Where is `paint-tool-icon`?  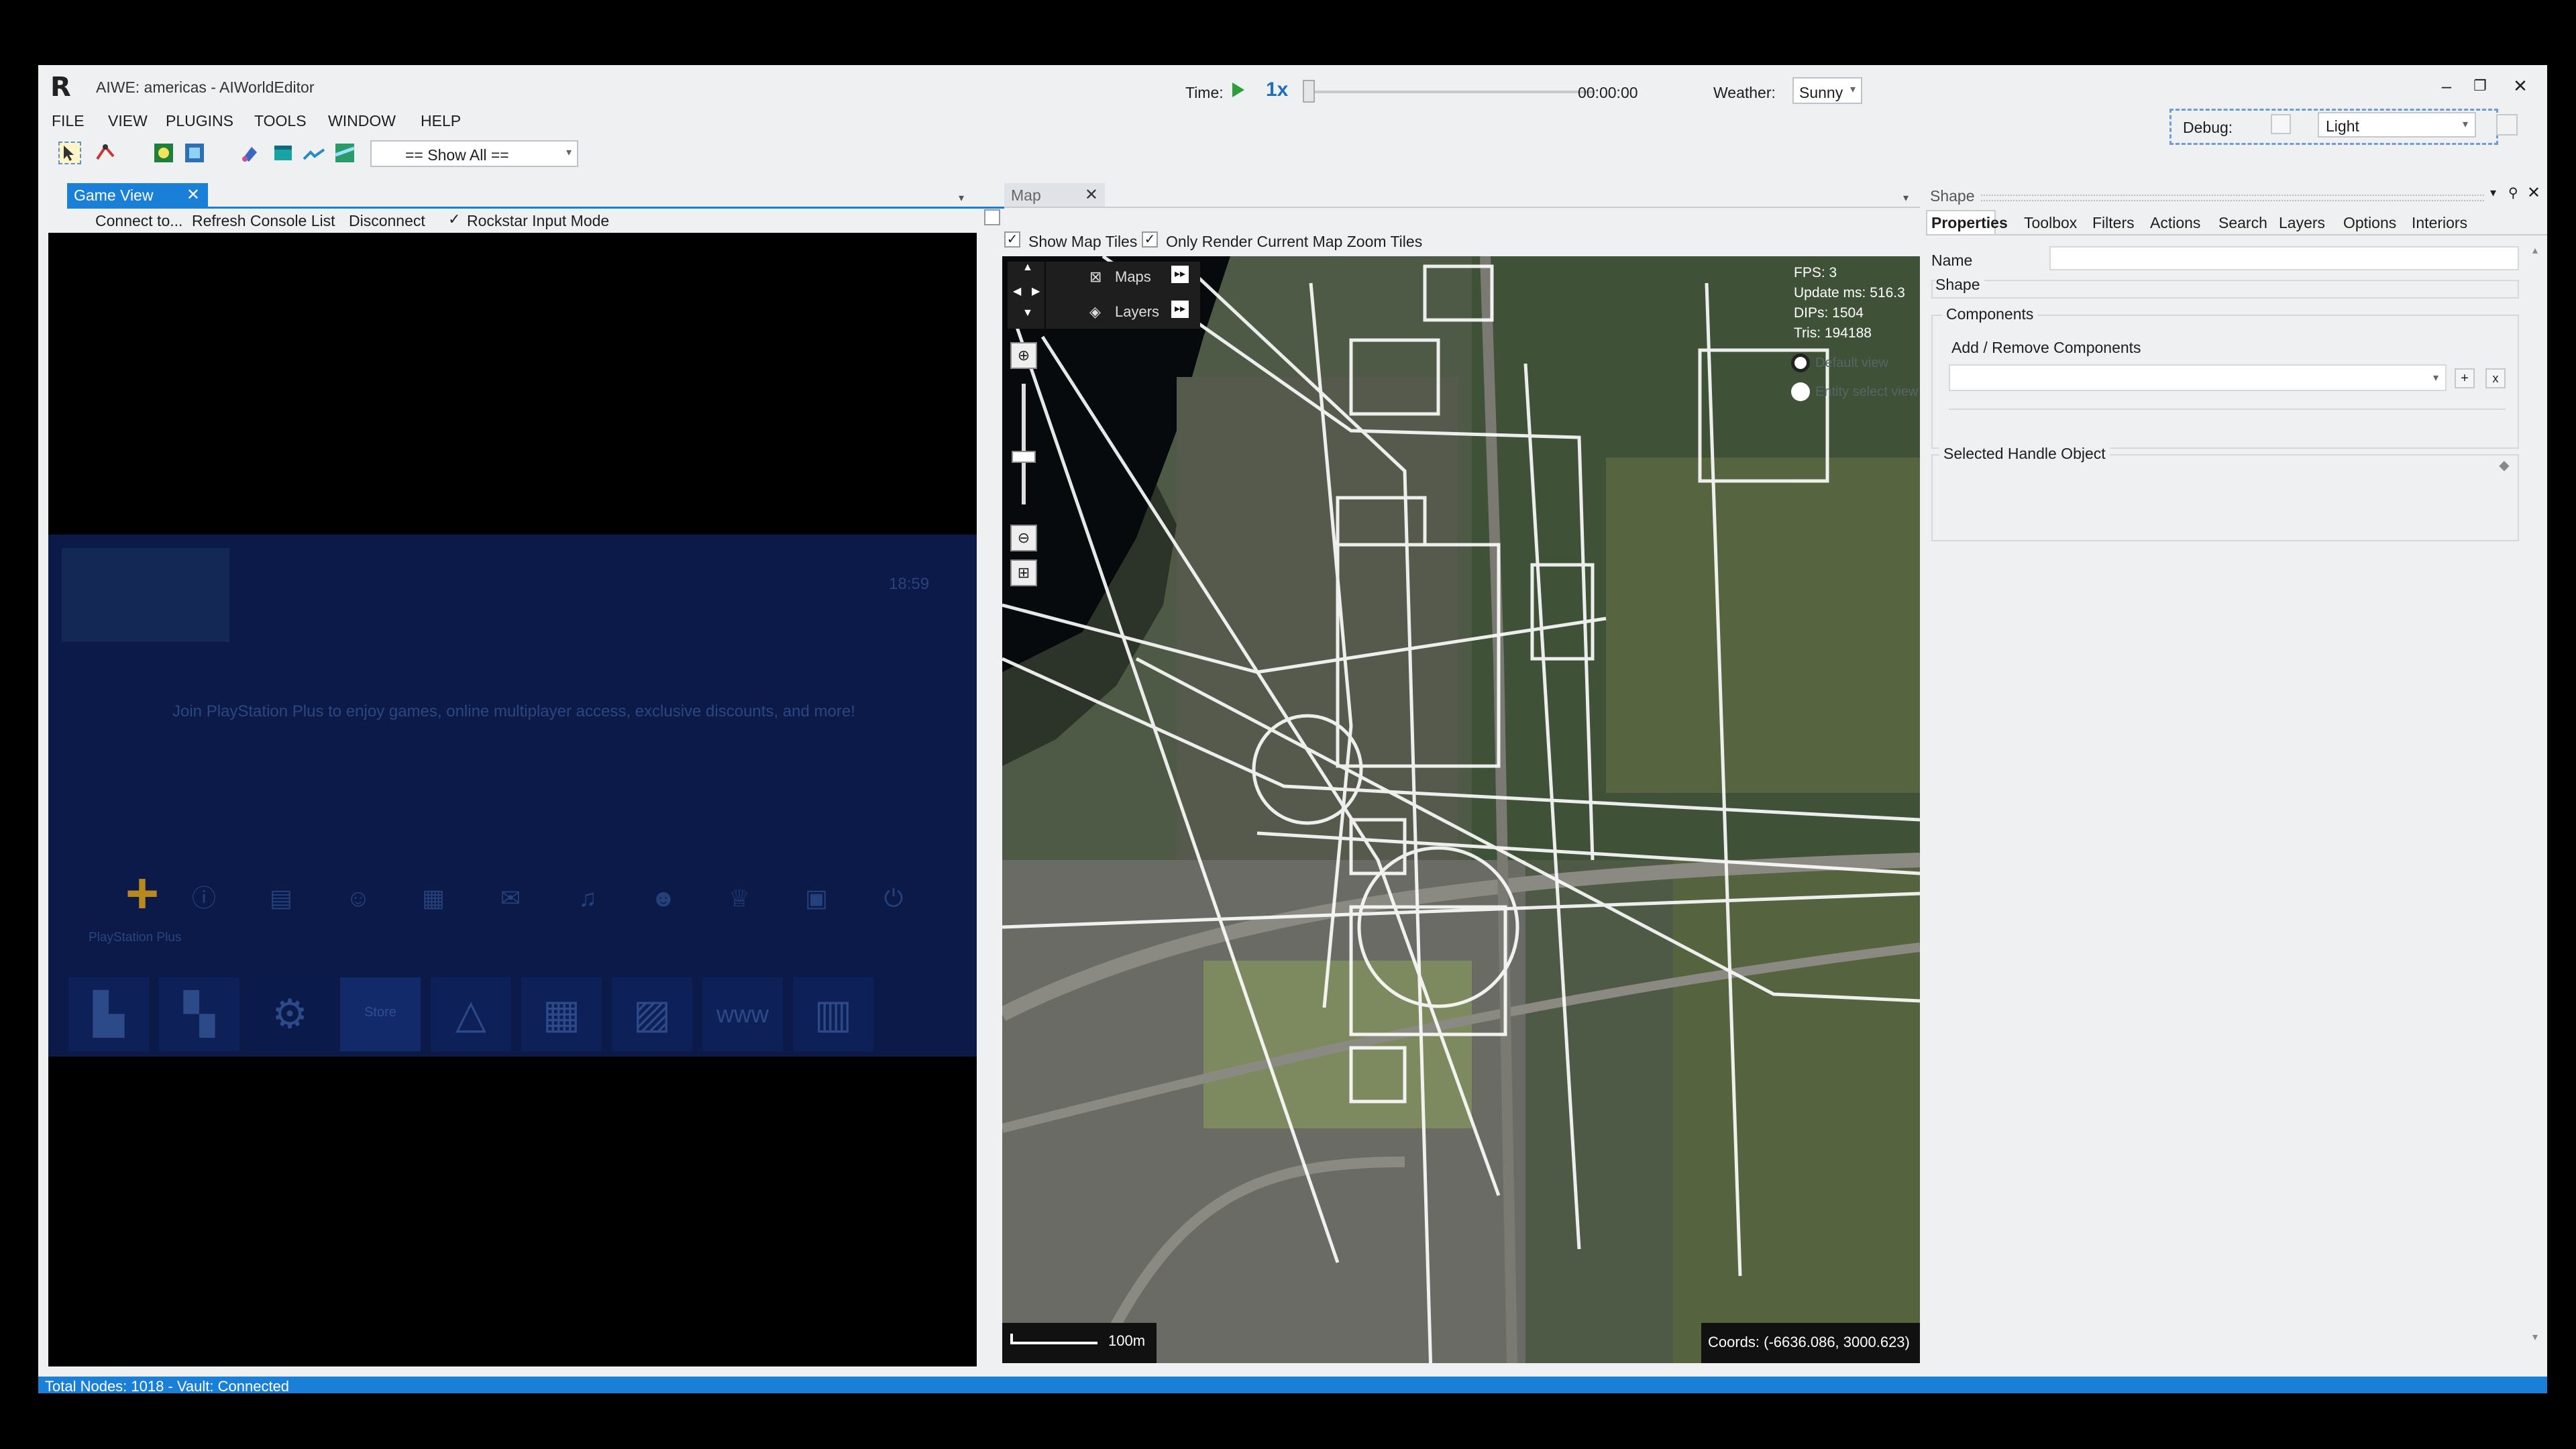
paint-tool-icon is located at coordinates (250, 153).